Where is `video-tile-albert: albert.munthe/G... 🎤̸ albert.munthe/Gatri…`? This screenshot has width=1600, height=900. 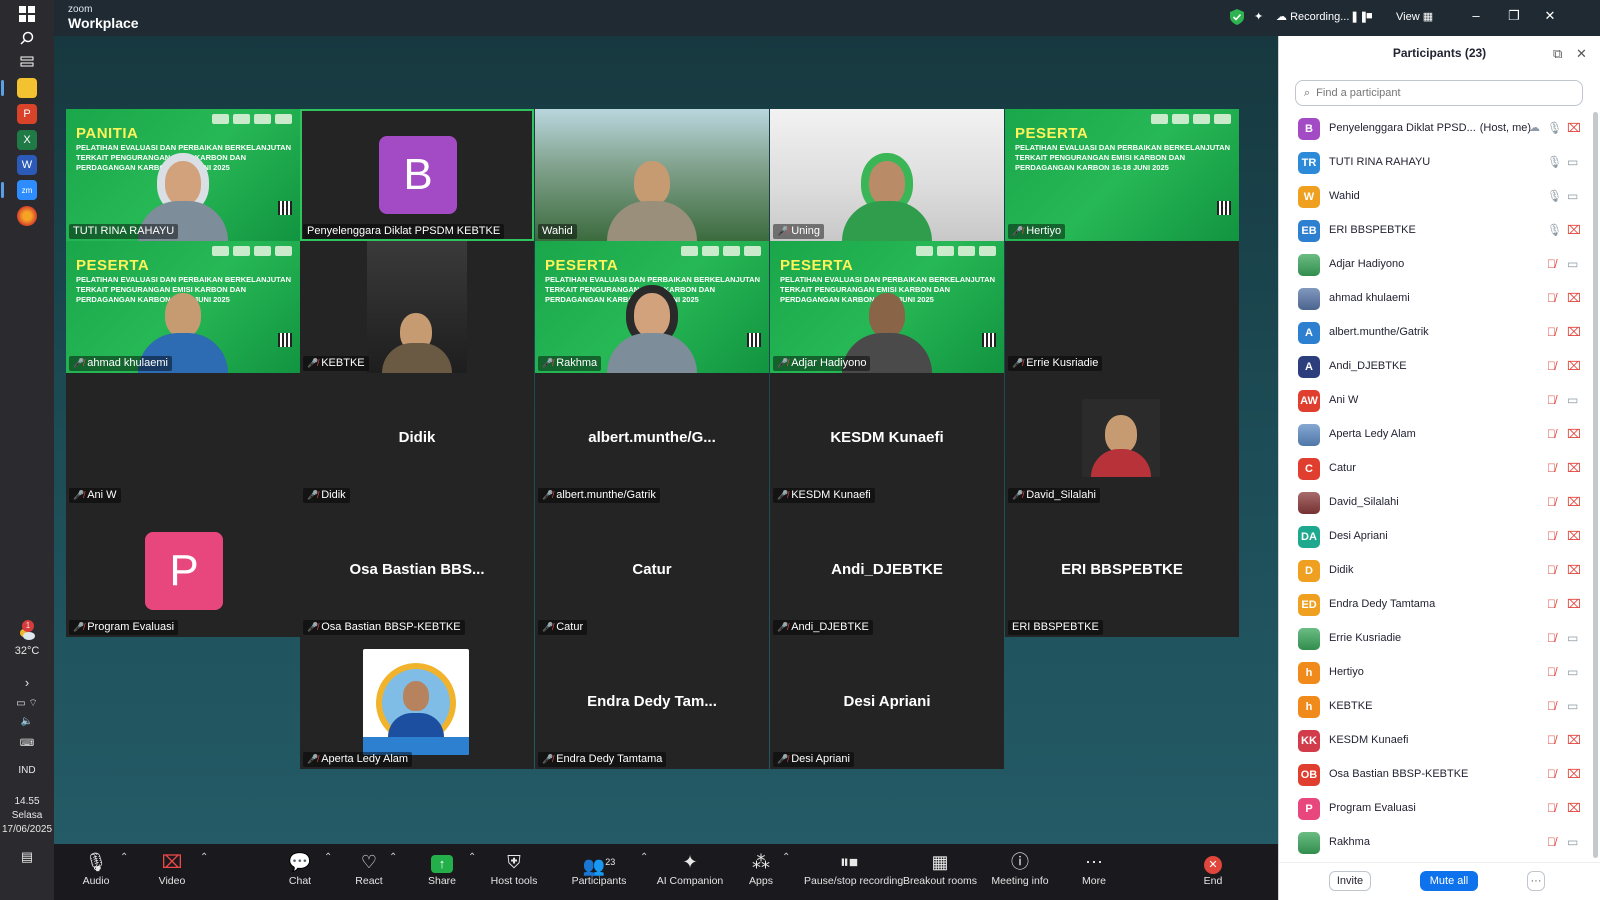
video-tile-albert: albert.munthe/G... 🎤̸ albert.munthe/Gatri… is located at coordinates (652, 439).